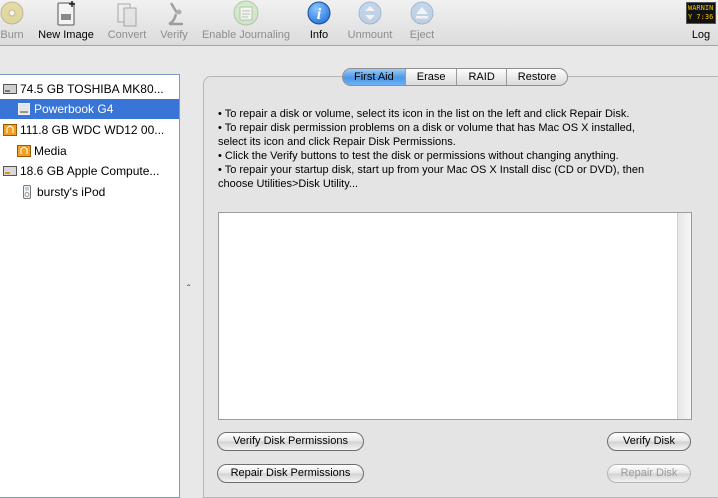 The height and width of the screenshot is (498, 718). I want to click on log-badge-line2: Y 7:36, so click(701, 17).